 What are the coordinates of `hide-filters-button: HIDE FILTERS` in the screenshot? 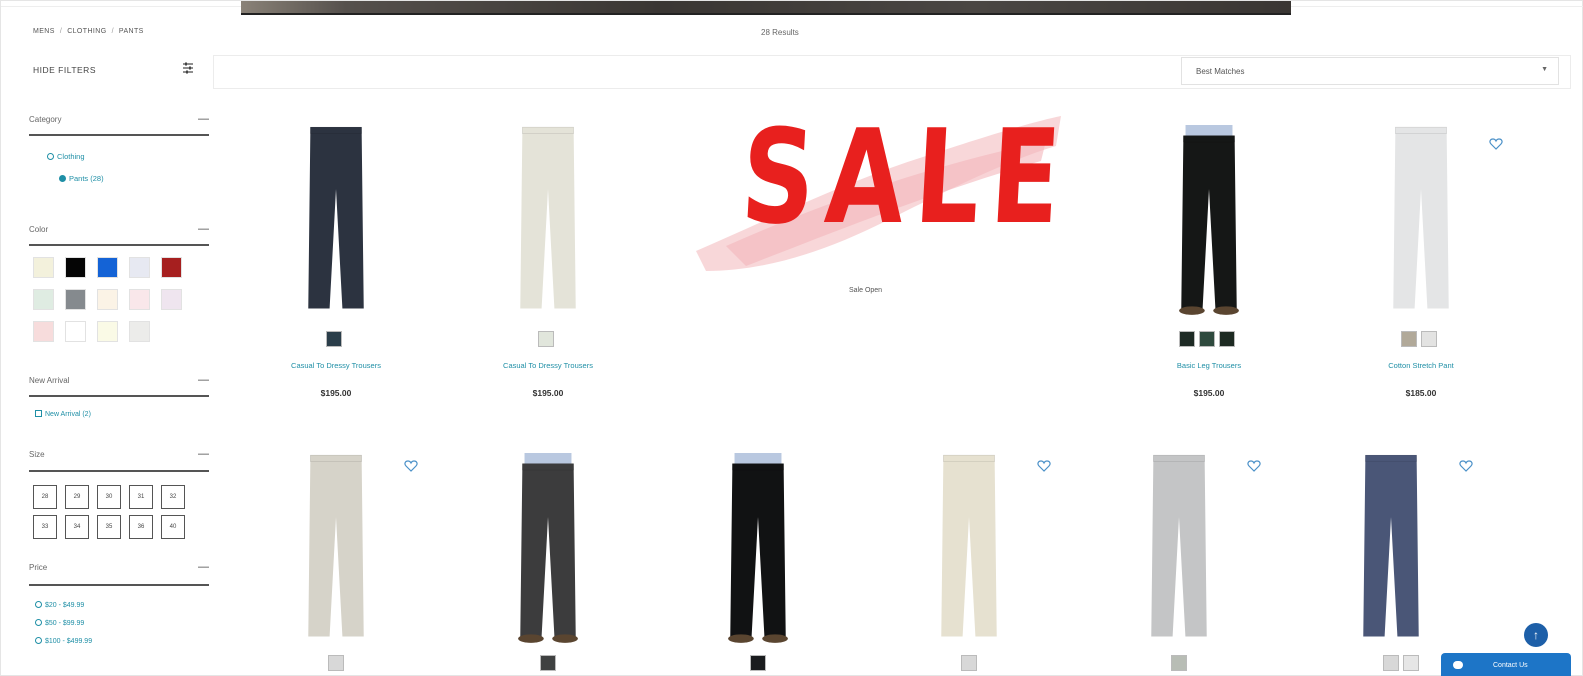 It's located at (64, 70).